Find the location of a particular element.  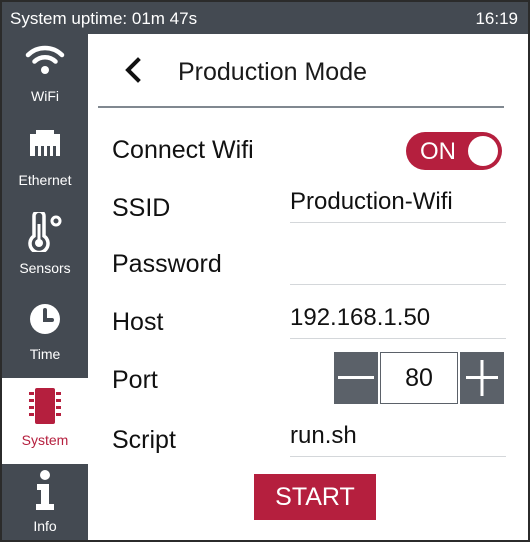

clock: 16:19 is located at coordinates (496, 18).